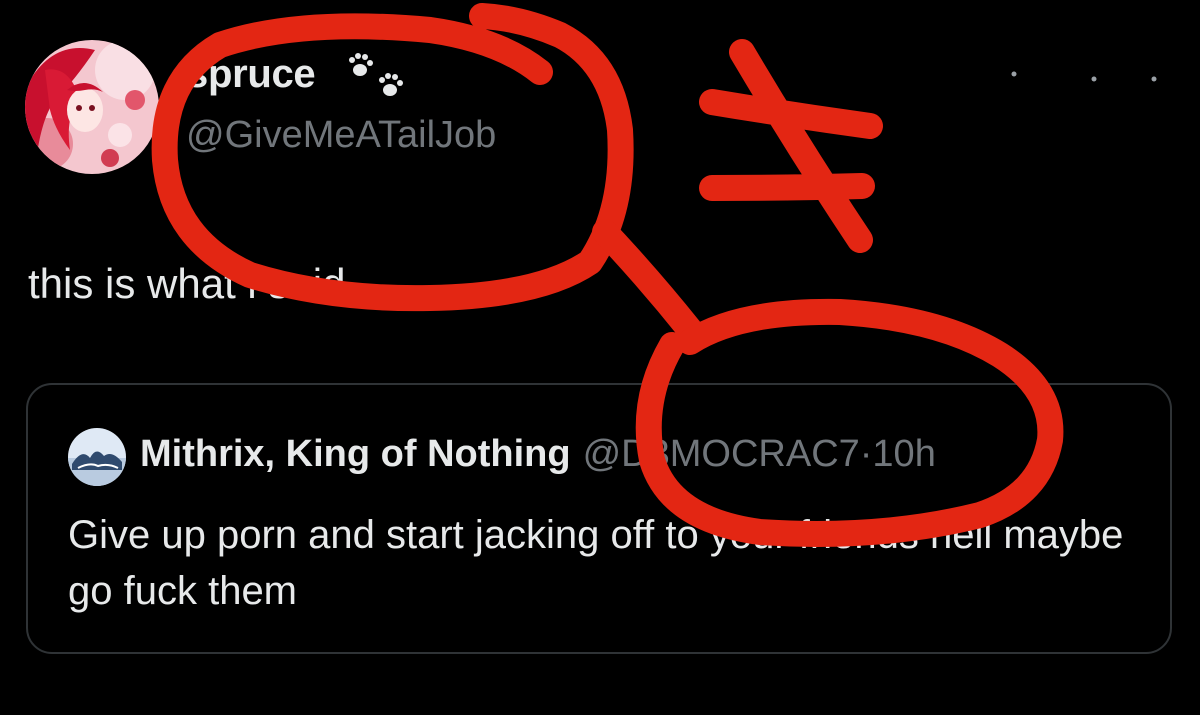  I want to click on landscape-avatar-image, so click(97, 457).